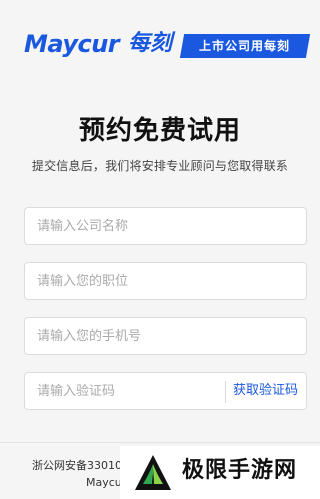 This screenshot has width=320, height=499. I want to click on phone-input, so click(164, 336).